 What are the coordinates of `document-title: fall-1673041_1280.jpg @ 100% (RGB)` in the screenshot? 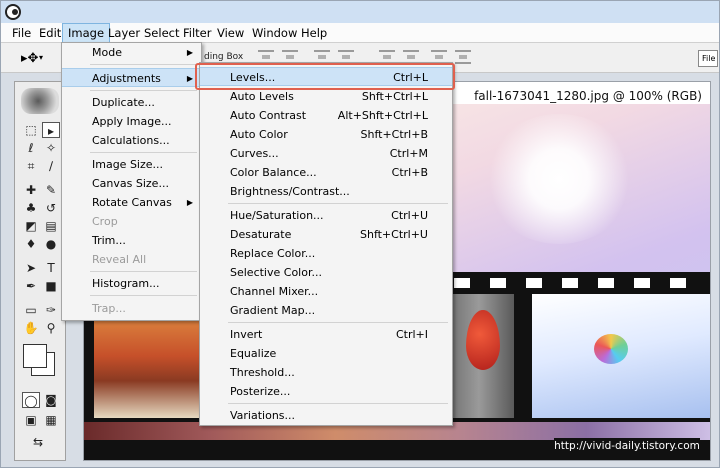 It's located at (588, 96).